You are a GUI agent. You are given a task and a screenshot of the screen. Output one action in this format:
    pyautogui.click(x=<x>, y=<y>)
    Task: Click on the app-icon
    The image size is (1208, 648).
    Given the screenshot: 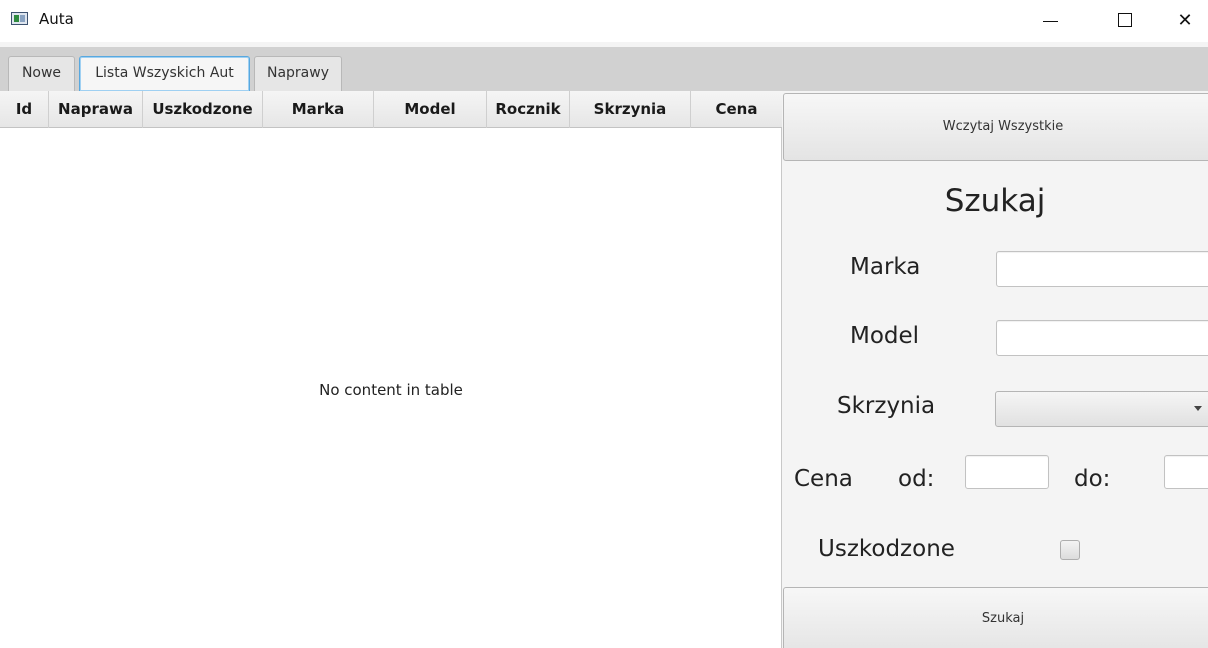 What is the action you would take?
    pyautogui.click(x=19, y=18)
    